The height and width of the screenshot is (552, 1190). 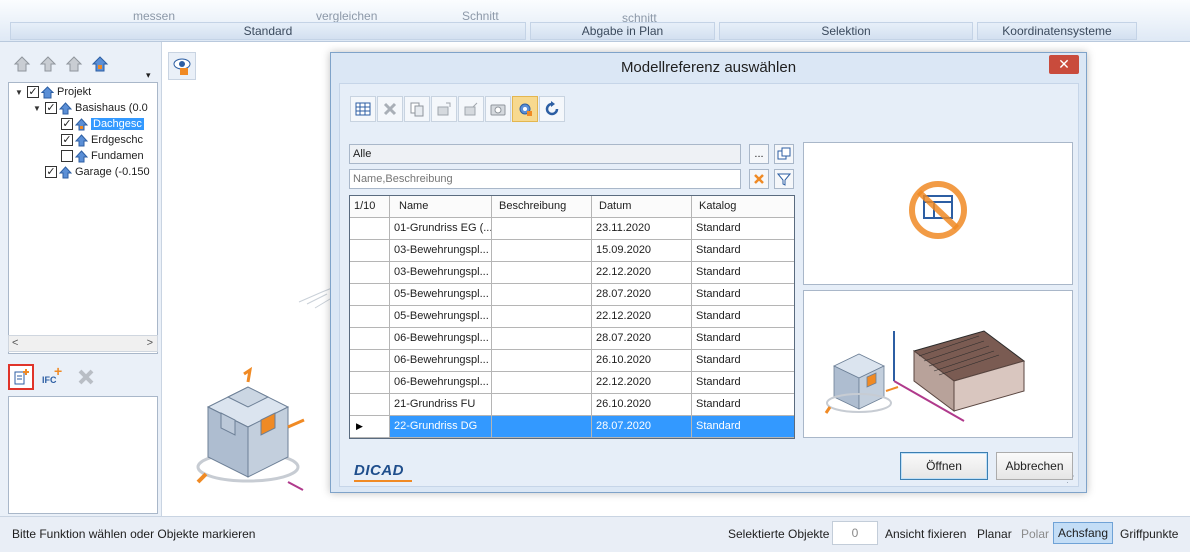 I want to click on row-marker: ▶, so click(x=370, y=427).